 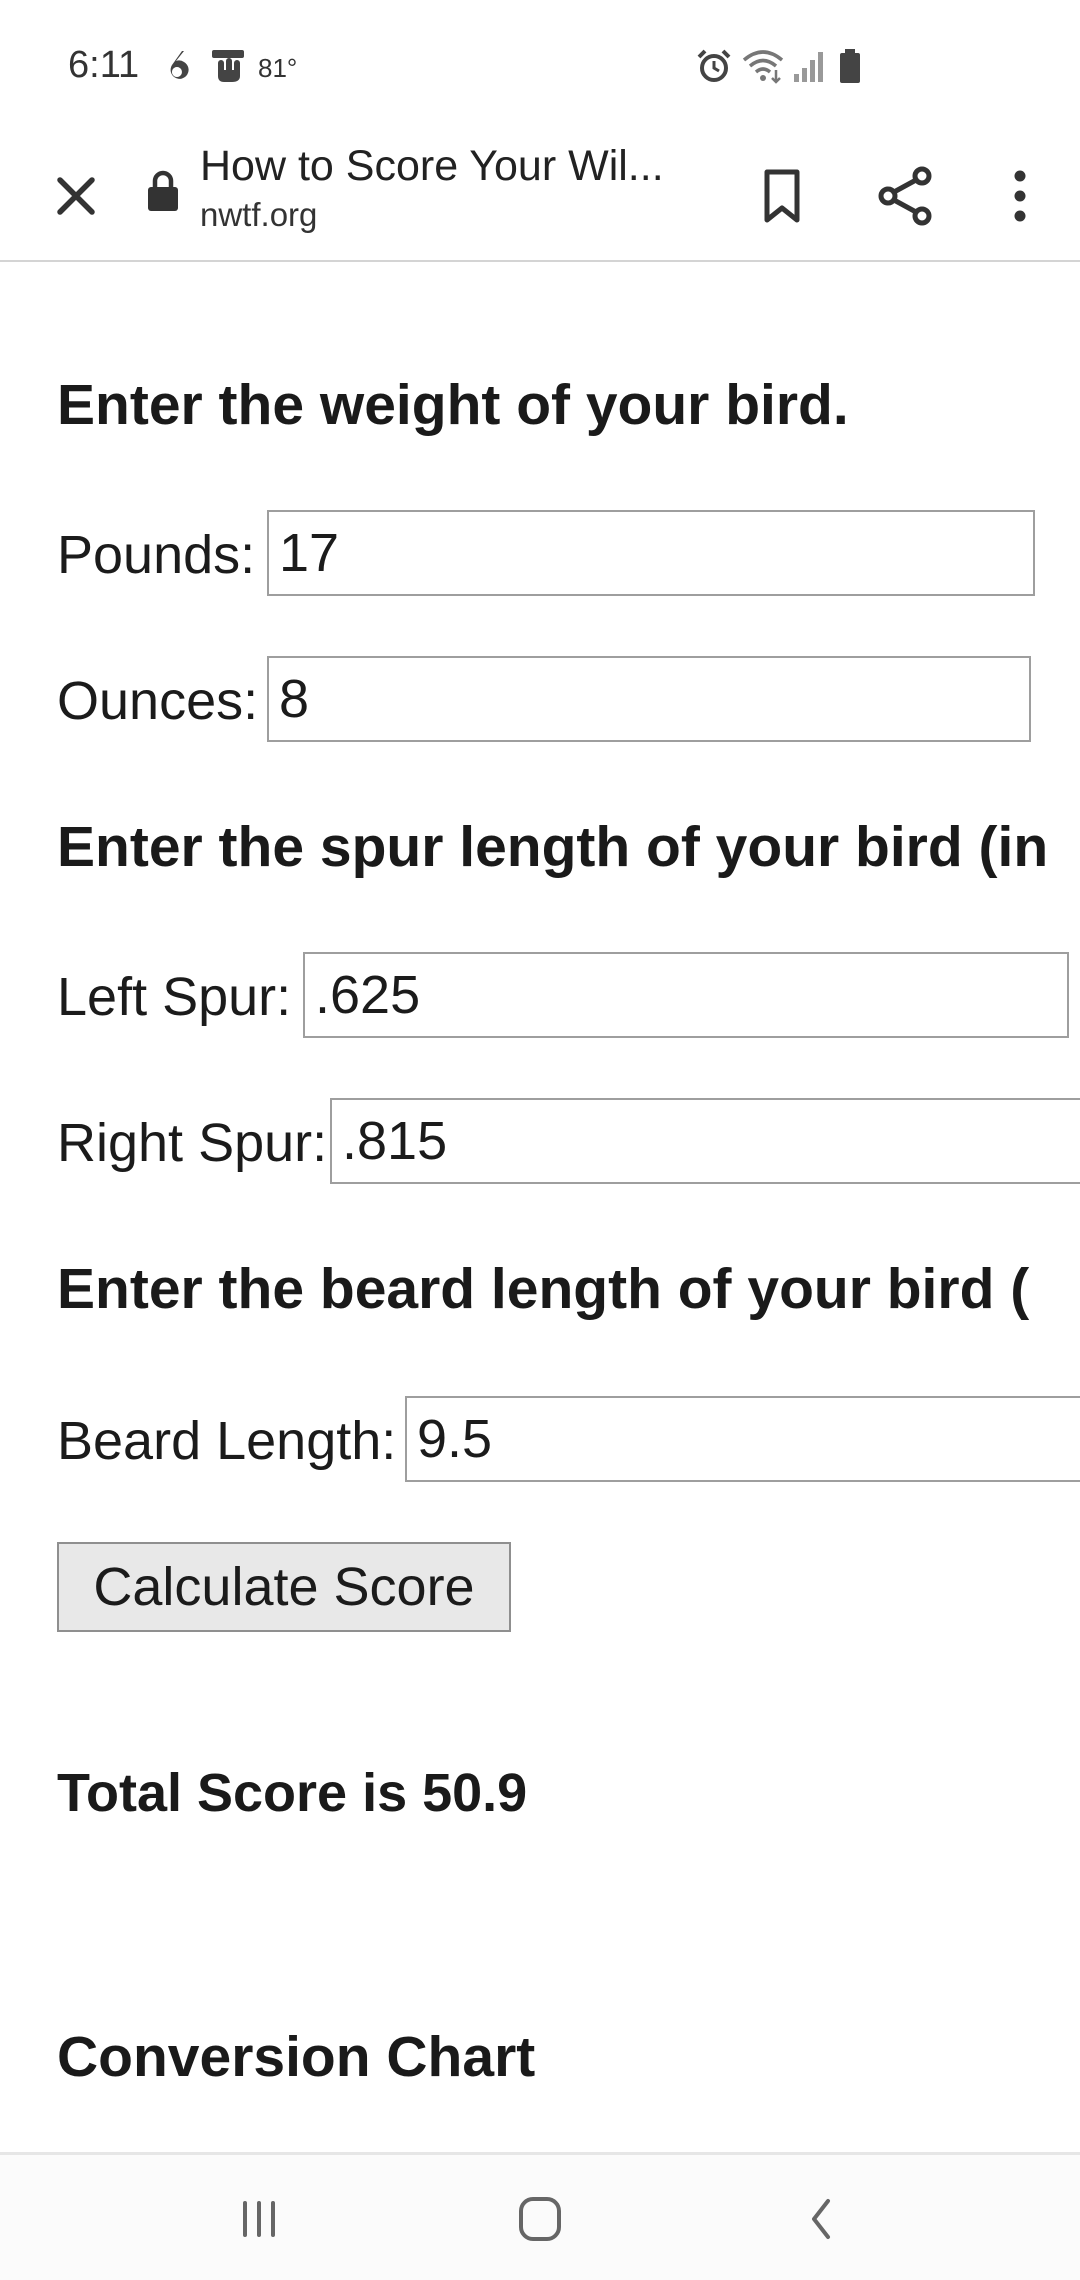 I want to click on signal-icon, so click(x=808, y=67).